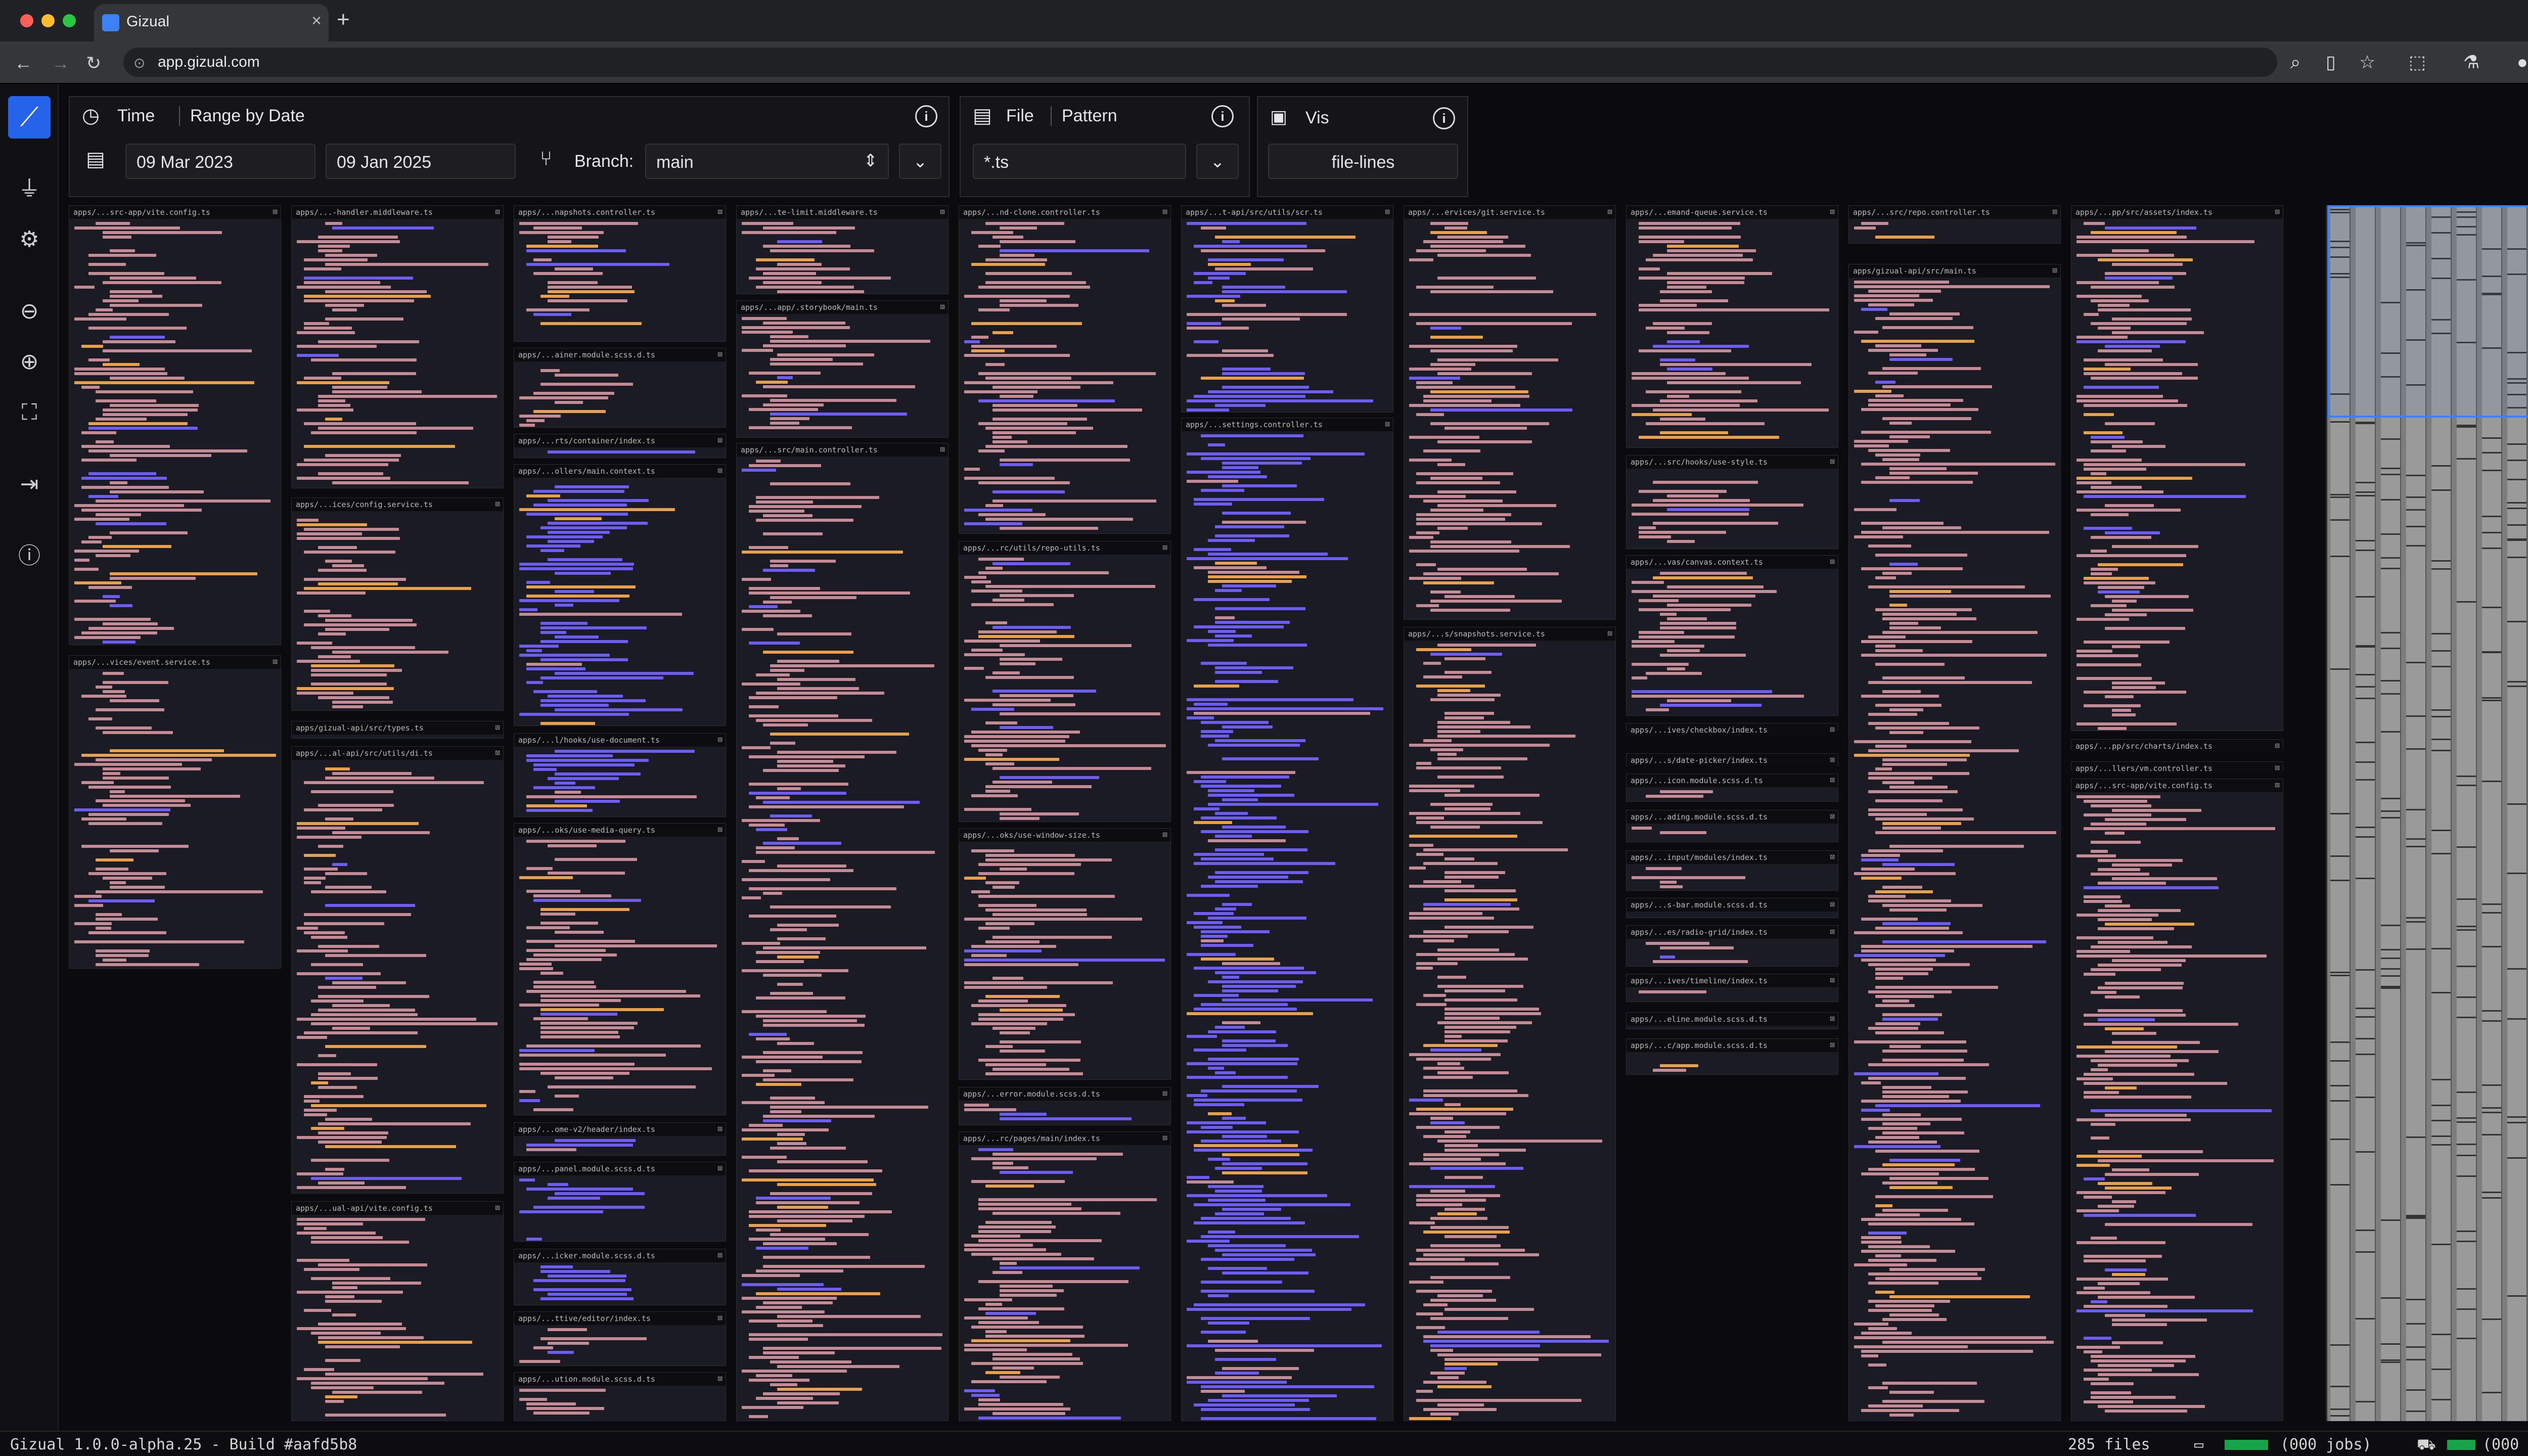 This screenshot has height=1456, width=2528. I want to click on file-card: apps/...pp/src/assets/index.ts ⊠, so click(2177, 468).